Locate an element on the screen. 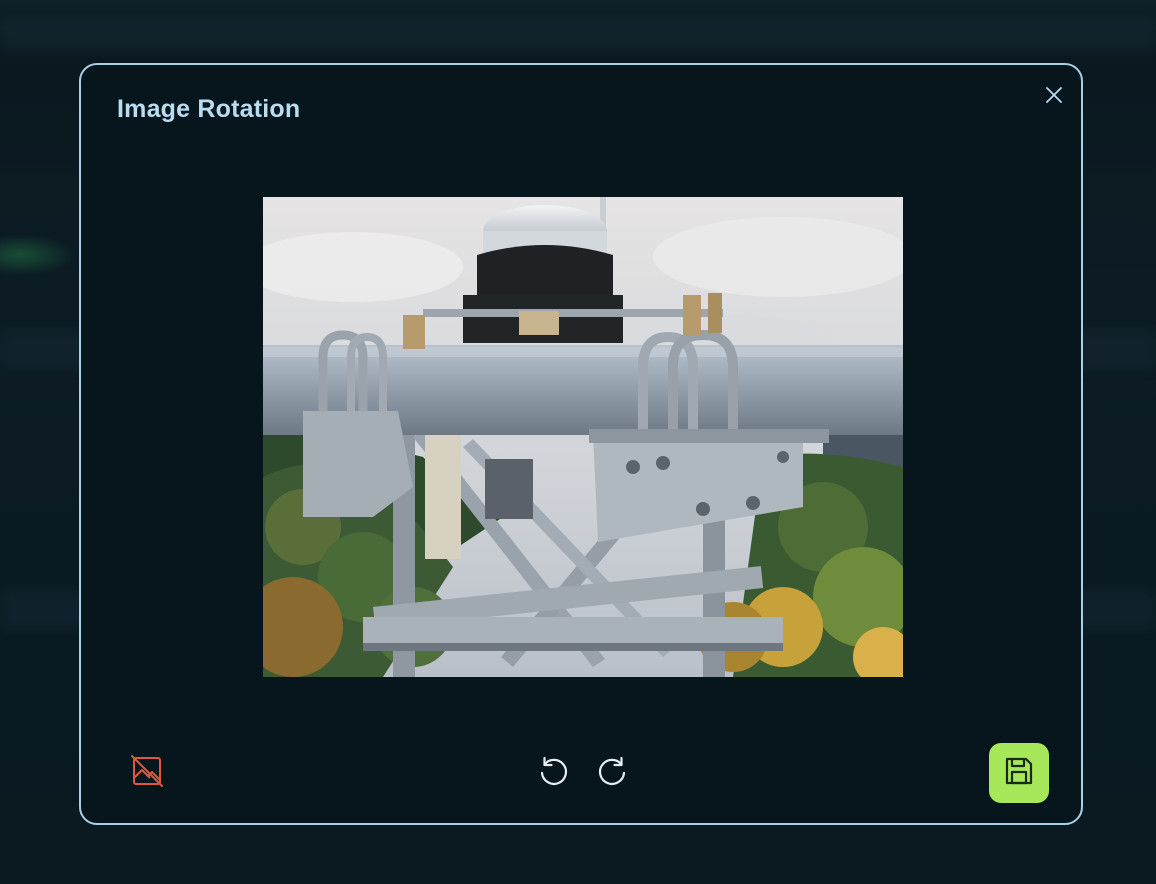  save-button is located at coordinates (1019, 773).